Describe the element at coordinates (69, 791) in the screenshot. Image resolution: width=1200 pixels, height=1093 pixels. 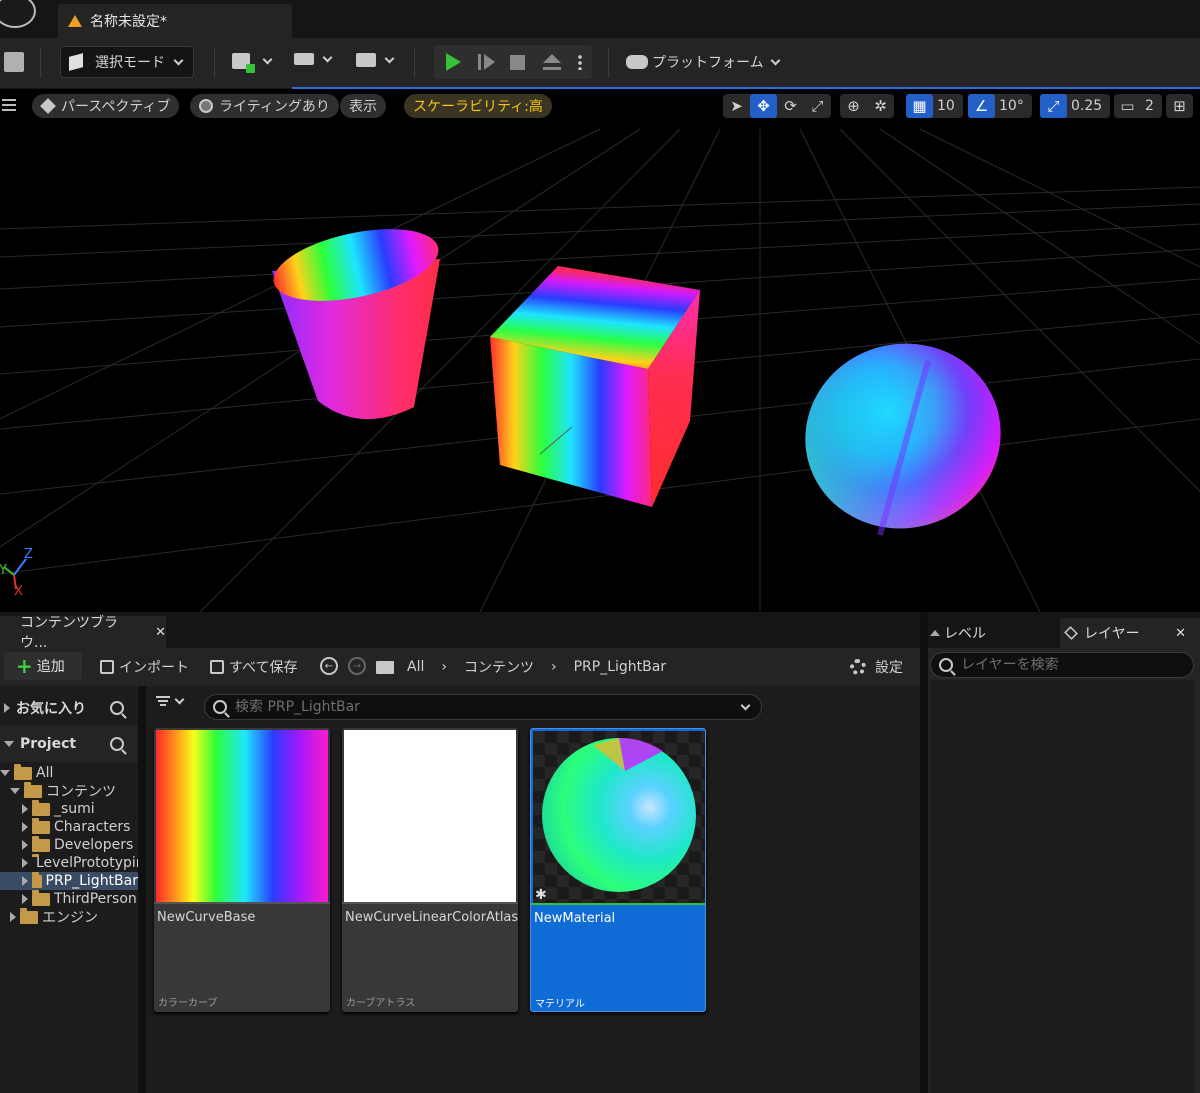
I see `tree-folder-item: コンテンツ` at that location.